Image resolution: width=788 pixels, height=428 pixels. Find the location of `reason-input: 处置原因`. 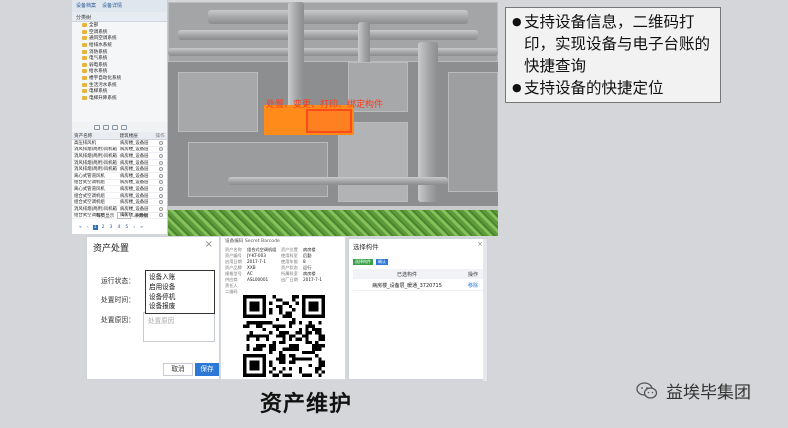

reason-input: 处置原因 is located at coordinates (179, 327).